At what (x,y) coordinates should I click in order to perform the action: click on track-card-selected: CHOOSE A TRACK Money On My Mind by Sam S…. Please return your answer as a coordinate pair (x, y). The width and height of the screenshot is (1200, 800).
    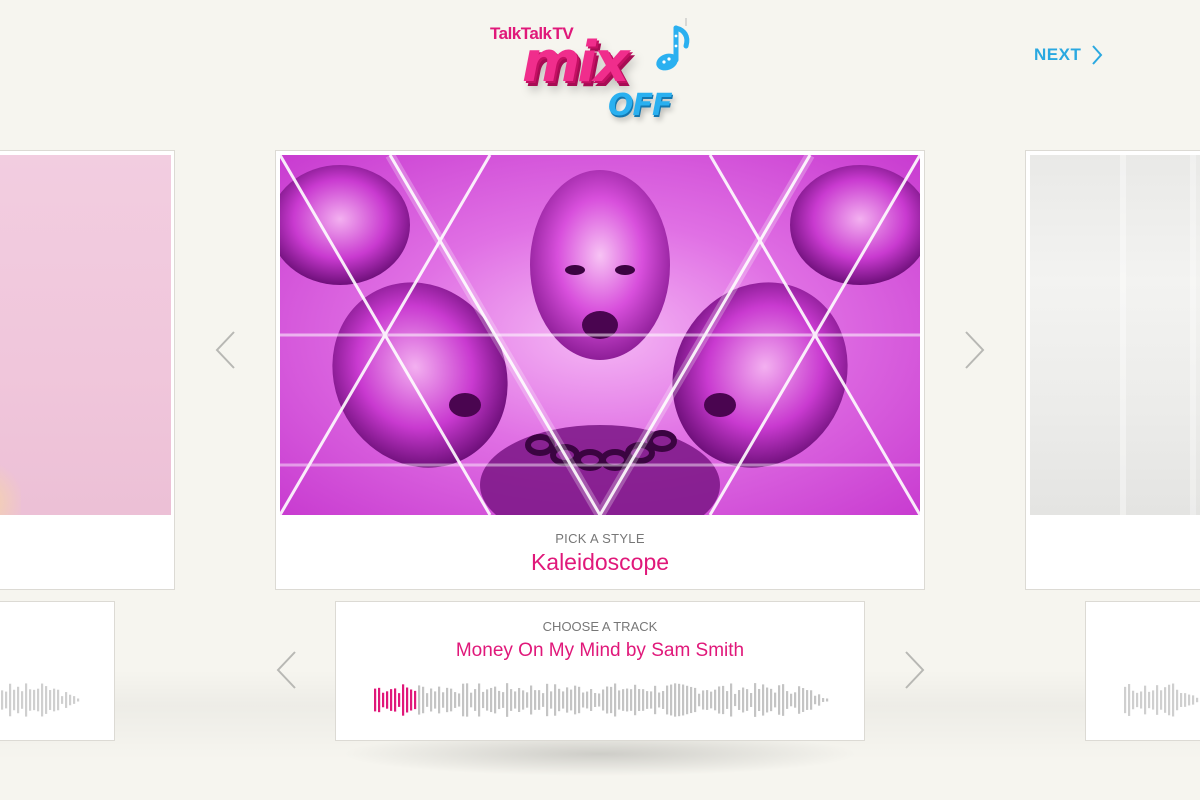
    Looking at the image, I should click on (600, 671).